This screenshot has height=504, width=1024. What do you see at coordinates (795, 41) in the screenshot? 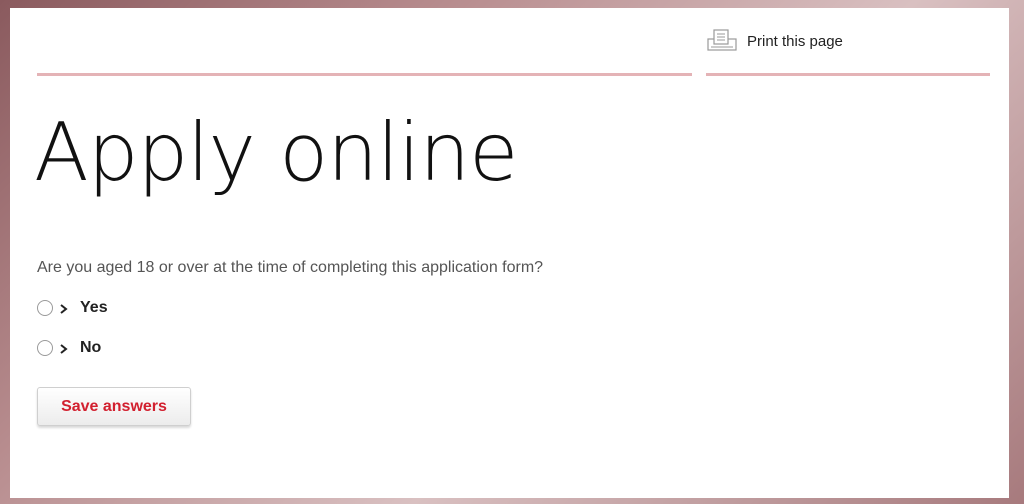
I see `print-page-label: Print this page` at bounding box center [795, 41].